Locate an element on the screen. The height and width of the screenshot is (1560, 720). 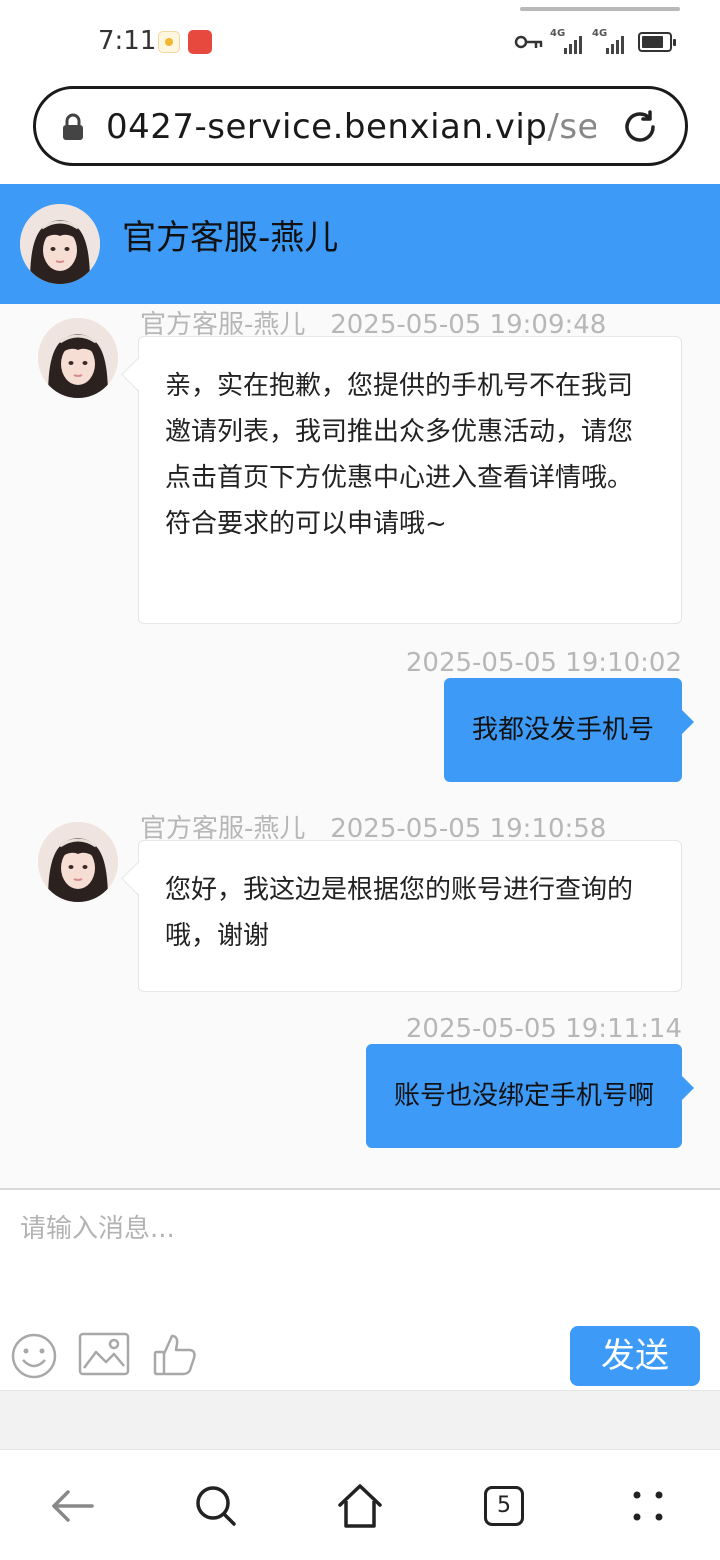
lock-icon is located at coordinates (73, 126).